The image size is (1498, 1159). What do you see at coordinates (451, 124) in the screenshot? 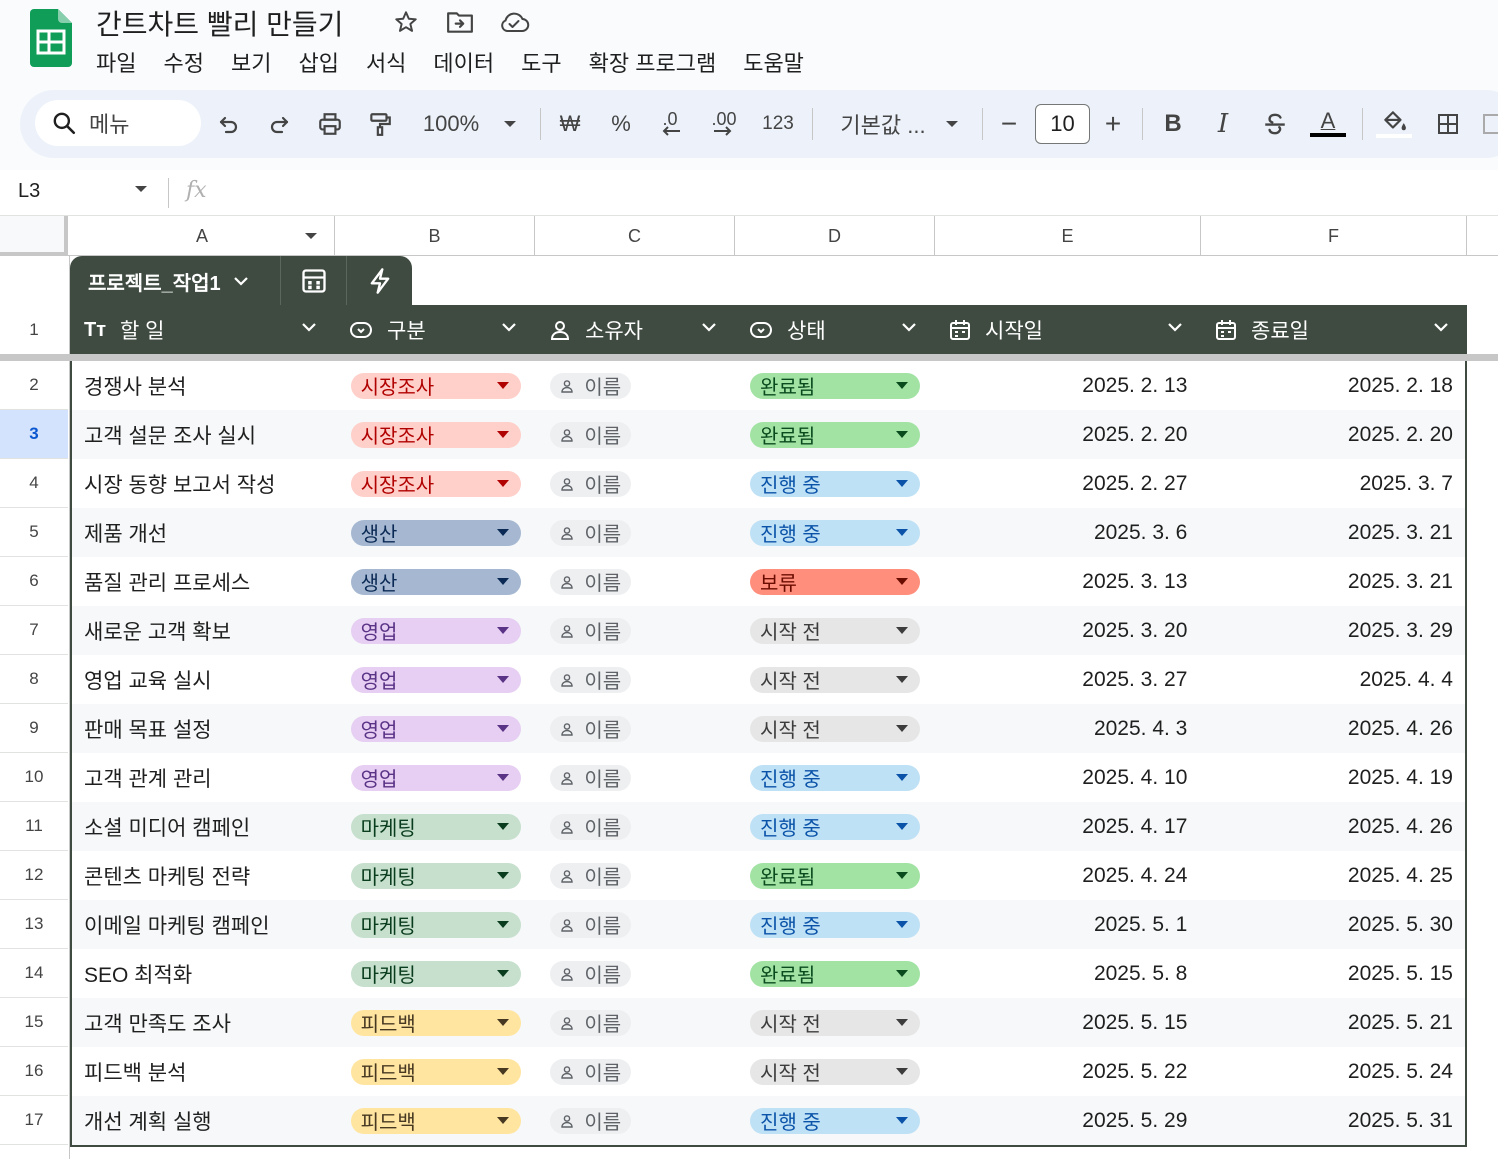
I see `zoom-select: 100%` at bounding box center [451, 124].